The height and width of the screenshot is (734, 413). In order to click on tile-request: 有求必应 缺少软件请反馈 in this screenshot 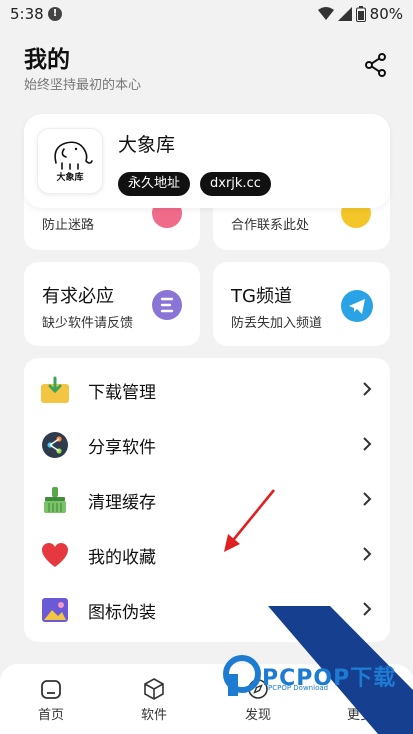, I will do `click(112, 304)`.